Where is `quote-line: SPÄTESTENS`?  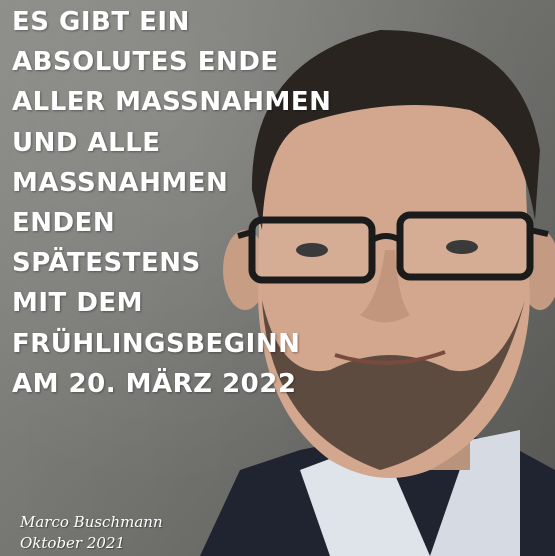 quote-line: SPÄTESTENS is located at coordinates (106, 263).